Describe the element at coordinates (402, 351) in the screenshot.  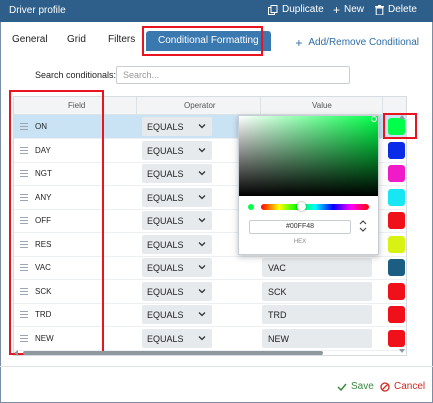
I see `scroll-down-icon` at that location.